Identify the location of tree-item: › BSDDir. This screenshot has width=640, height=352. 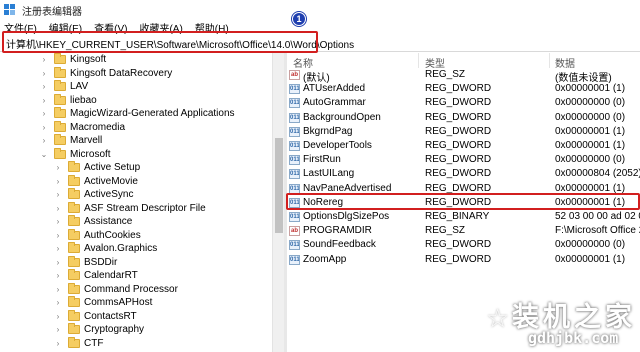
(86, 262).